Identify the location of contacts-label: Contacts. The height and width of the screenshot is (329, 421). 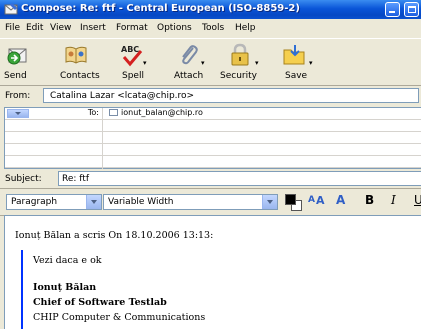
(80, 76).